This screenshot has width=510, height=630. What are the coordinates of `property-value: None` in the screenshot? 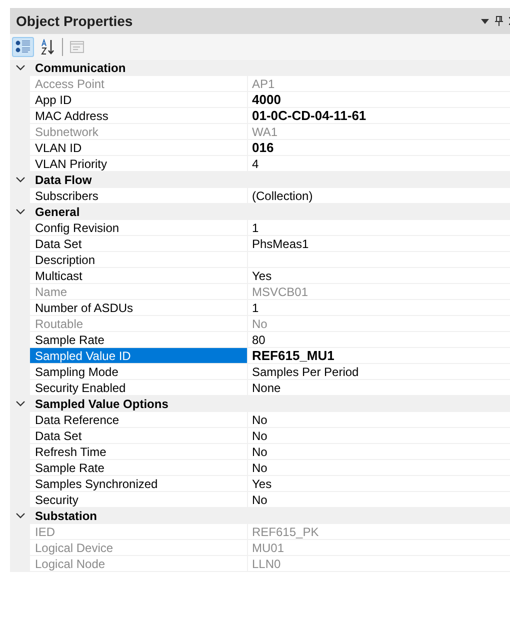 It's located at (379, 388).